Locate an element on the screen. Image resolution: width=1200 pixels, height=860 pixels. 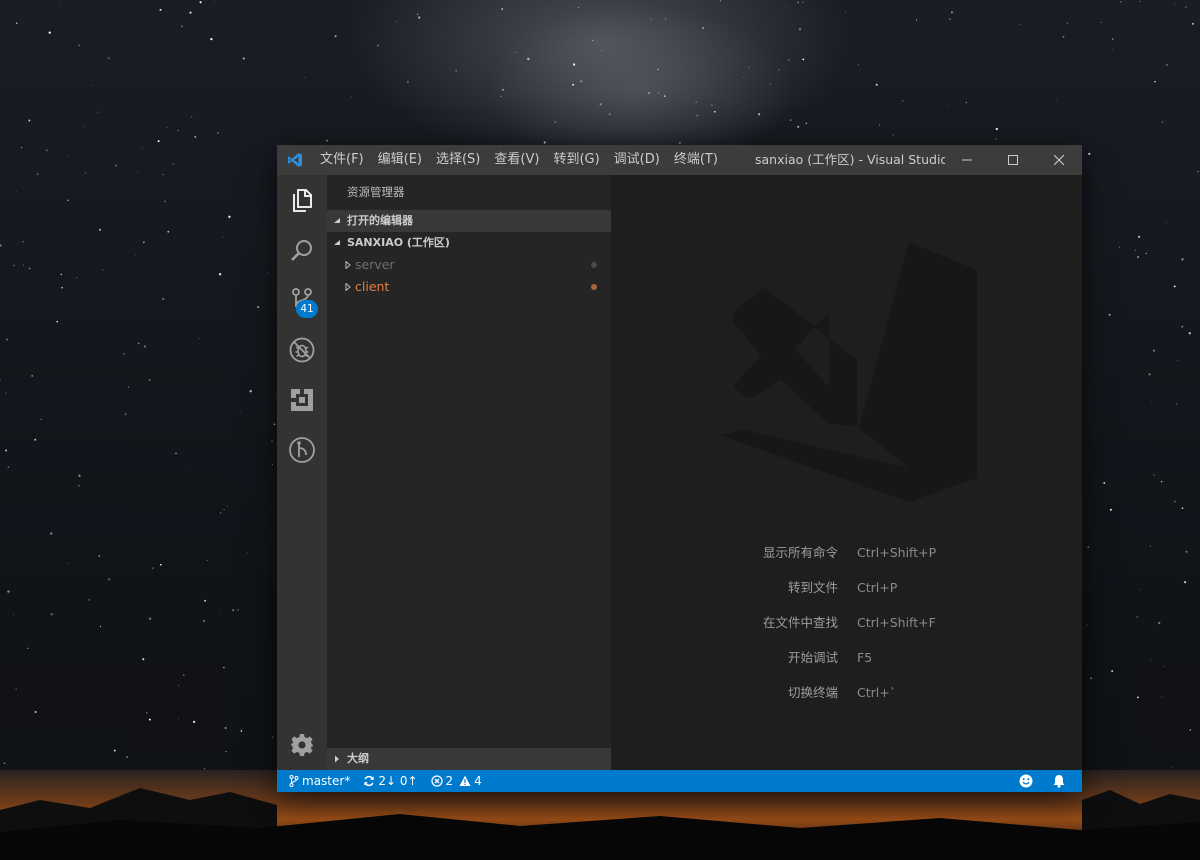
workspace-header: SANXIAO (工作区) is located at coordinates (469, 243).